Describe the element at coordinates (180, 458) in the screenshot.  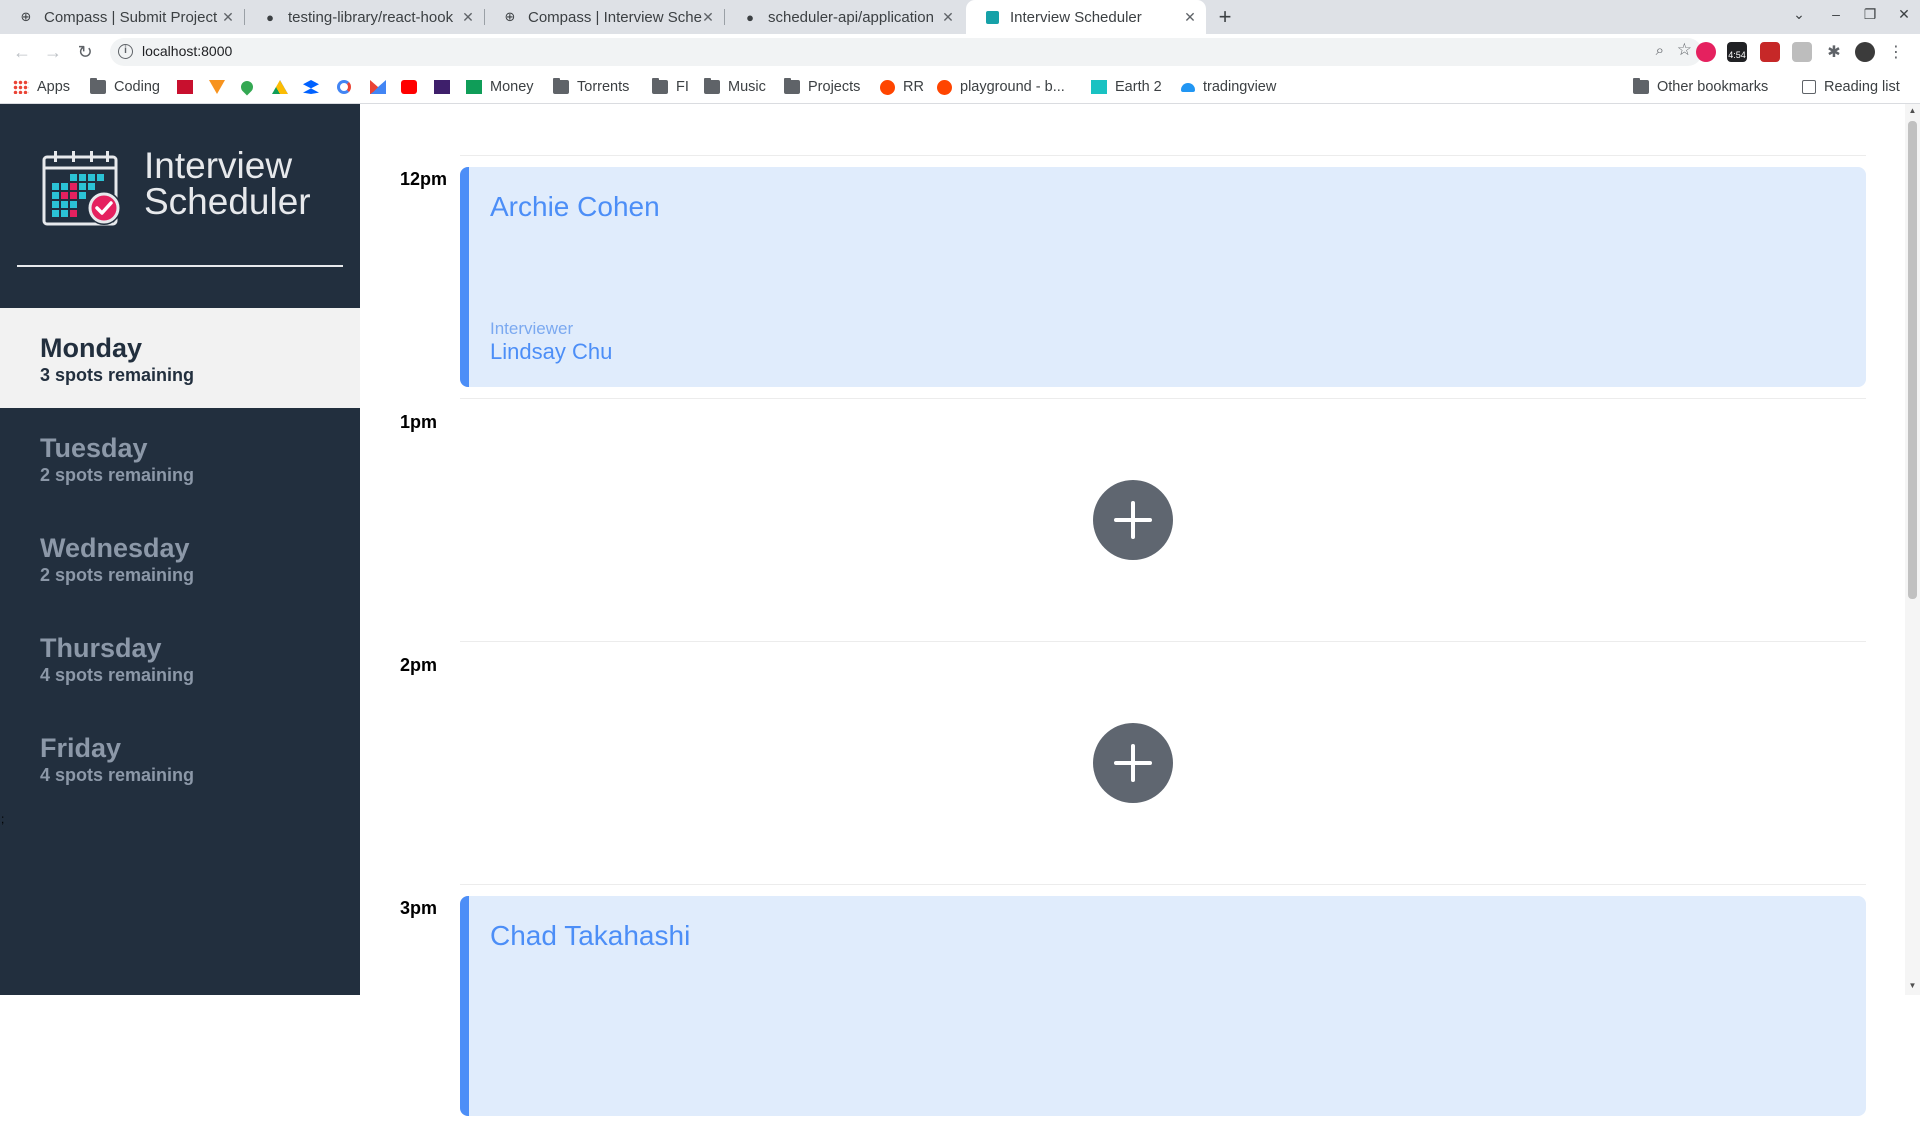
I see `day-item-tuesday: Tuesday 2 spots remaining` at that location.